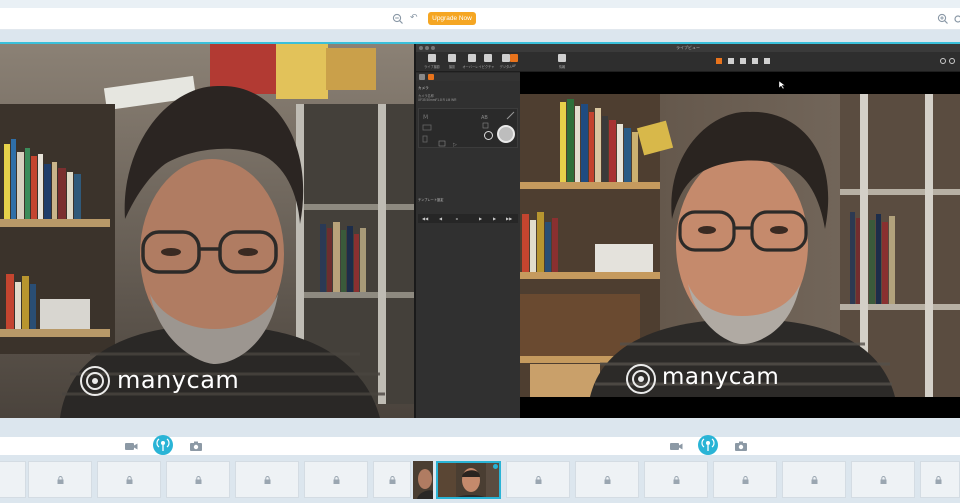  I want to click on play-icon: ▶, so click(480, 218).